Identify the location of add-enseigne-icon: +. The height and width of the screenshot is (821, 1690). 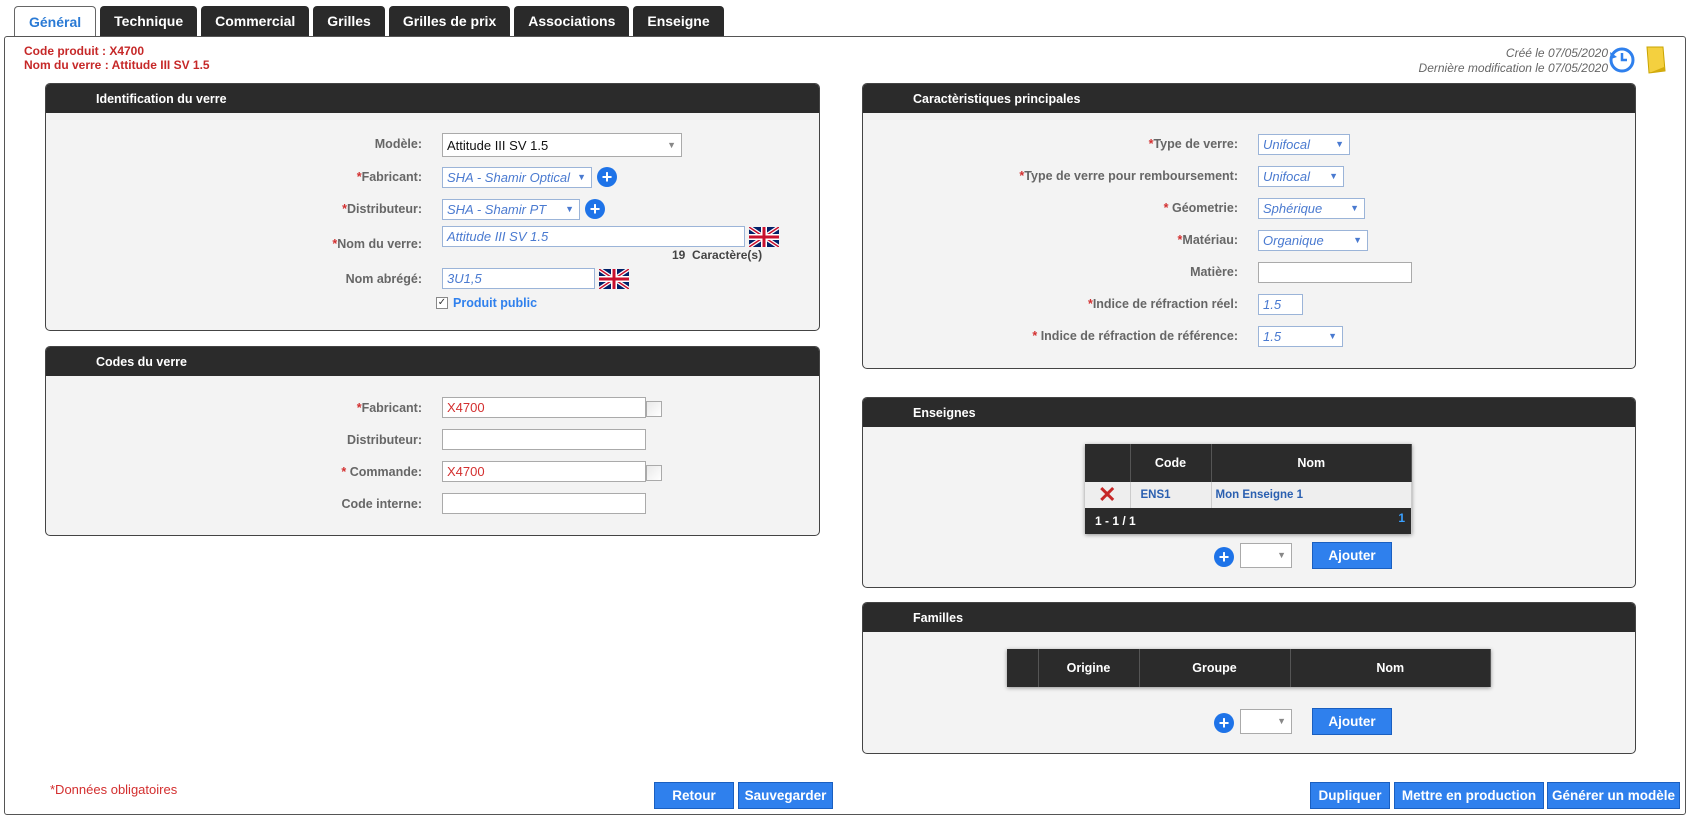
(1224, 557).